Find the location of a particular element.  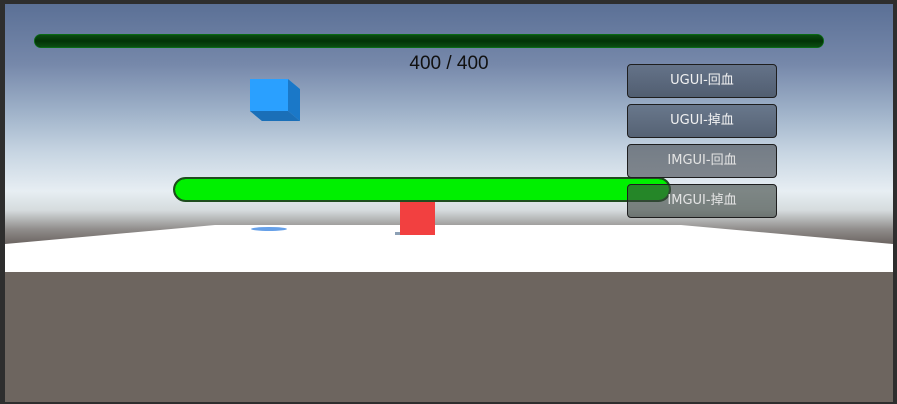

button-panel: UGUI-回血 UGUI-掉血 IMGUI-回血 IMGUI-掉血 is located at coordinates (702, 144).